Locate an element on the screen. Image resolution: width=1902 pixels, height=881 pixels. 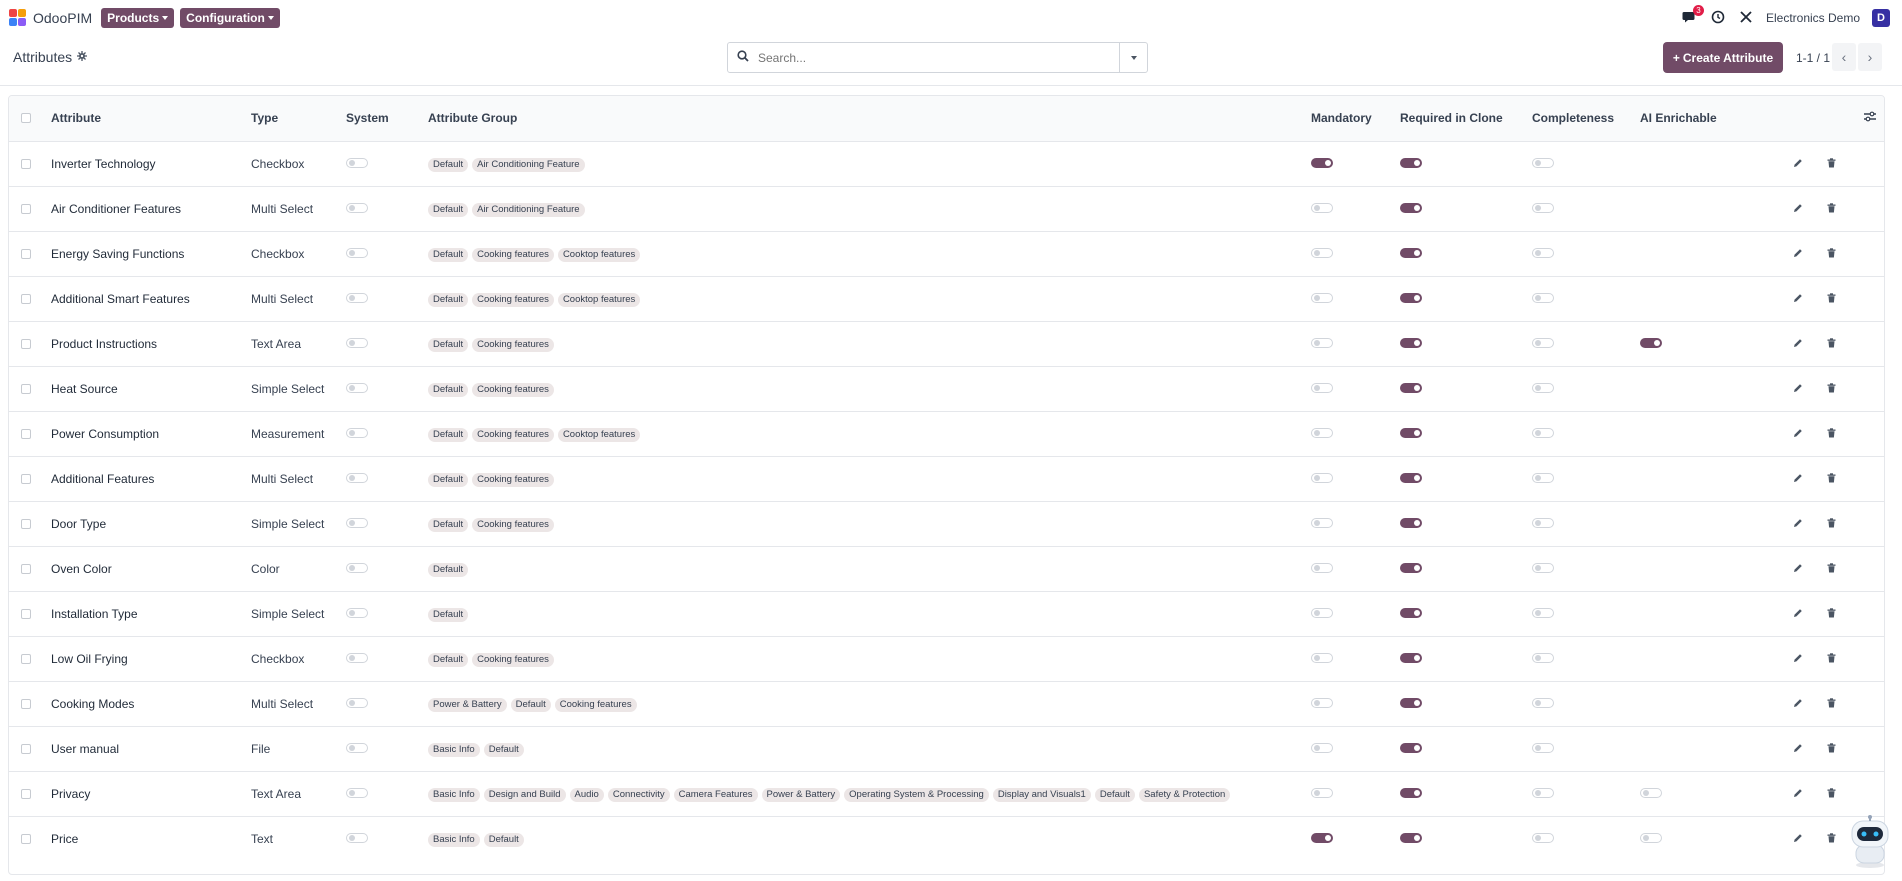
ai-assistant-robot-icon is located at coordinates (1870, 842).